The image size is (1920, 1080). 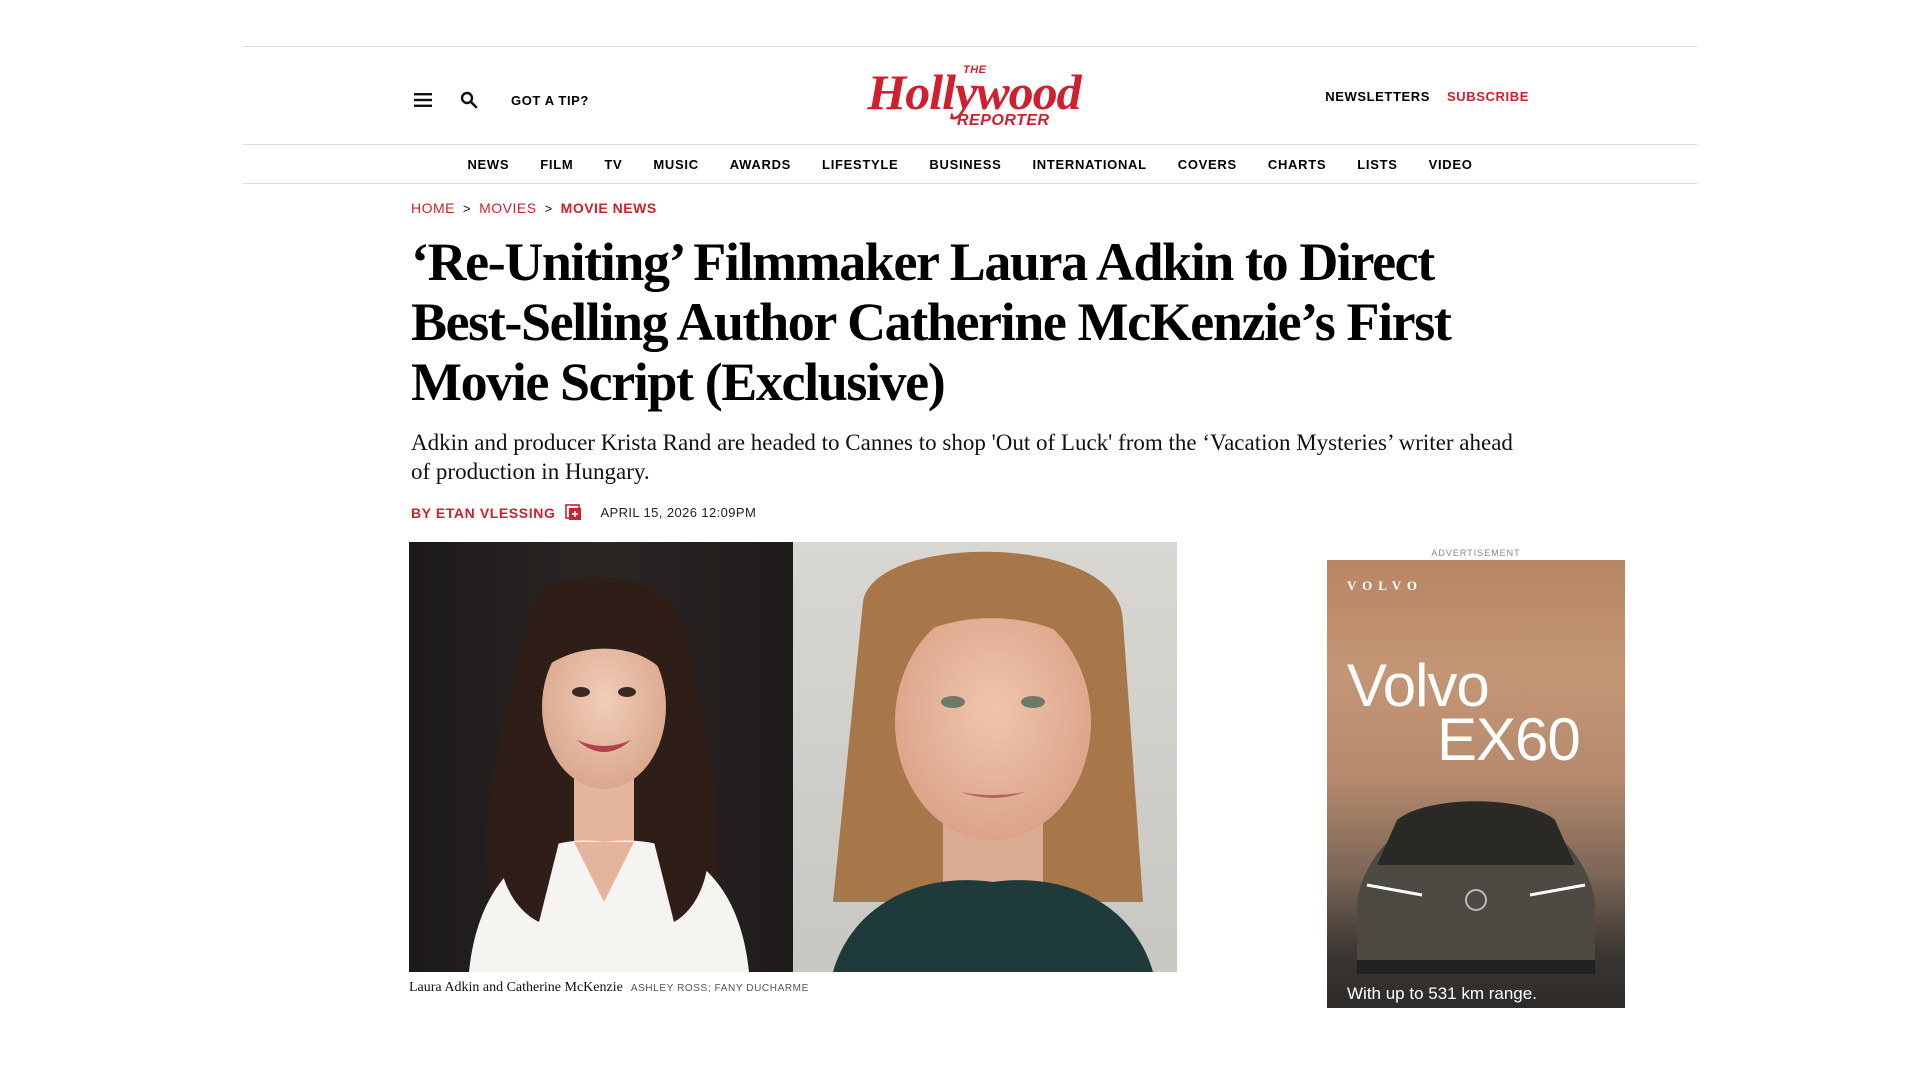 I want to click on follow-author-icon, so click(x=573, y=512).